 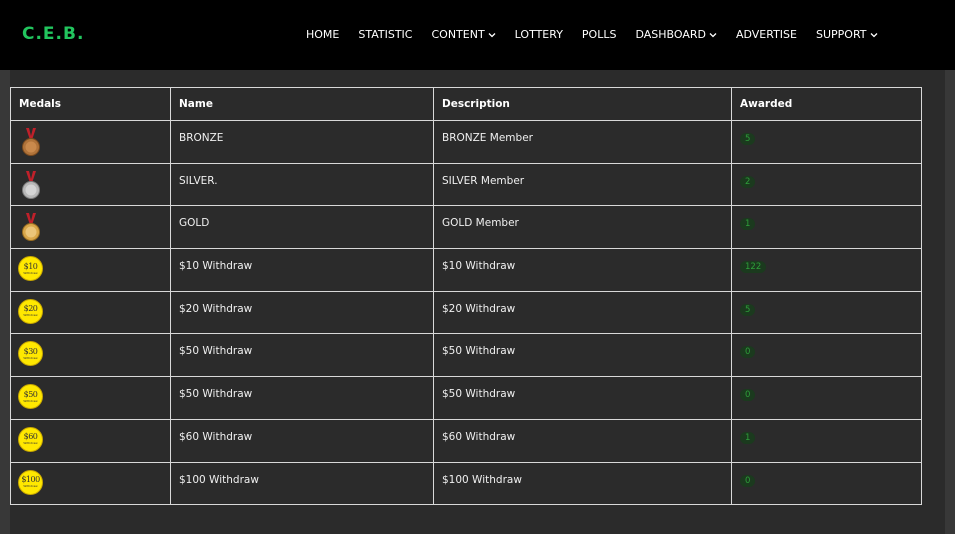 What do you see at coordinates (302, 142) in the screenshot?
I see `medal-name: BRONZE` at bounding box center [302, 142].